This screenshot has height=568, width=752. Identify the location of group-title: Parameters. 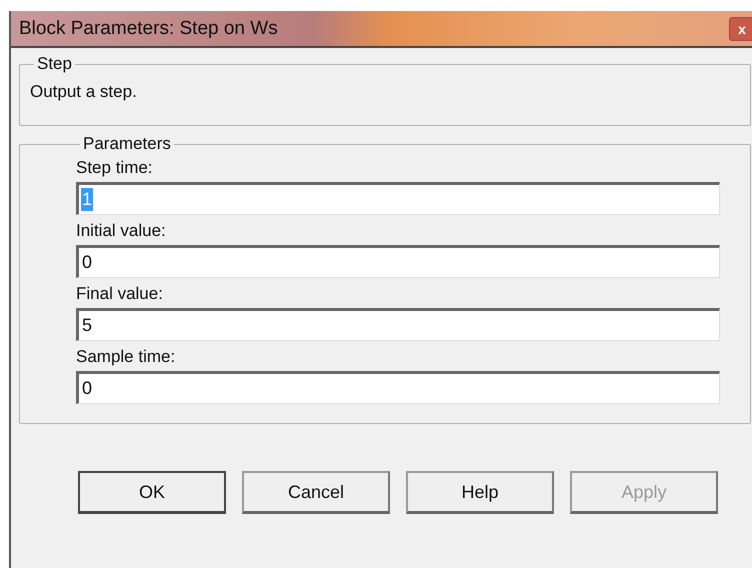
(127, 144).